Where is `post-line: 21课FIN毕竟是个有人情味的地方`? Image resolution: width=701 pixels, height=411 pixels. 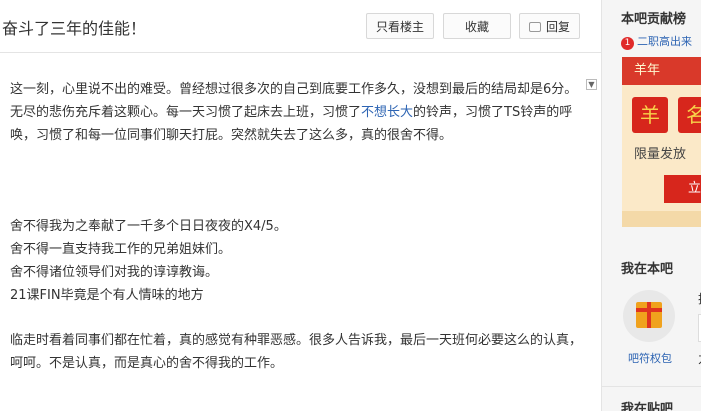 post-line: 21课FIN毕竟是个有人情味的地方 is located at coordinates (107, 295).